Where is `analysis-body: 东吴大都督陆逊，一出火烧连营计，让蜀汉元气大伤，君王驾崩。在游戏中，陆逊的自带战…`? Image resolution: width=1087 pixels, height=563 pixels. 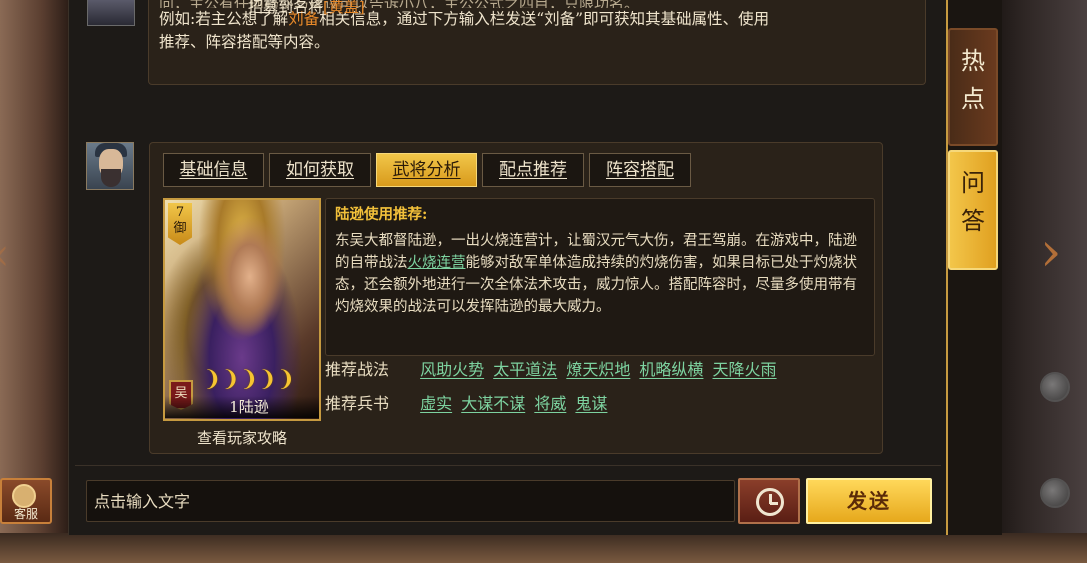
analysis-body: 东吴大都督陆逊，一出火烧连营计，让蜀汉元气大伤，君王驾崩。在游戏中，陆逊的自带战… is located at coordinates (596, 274).